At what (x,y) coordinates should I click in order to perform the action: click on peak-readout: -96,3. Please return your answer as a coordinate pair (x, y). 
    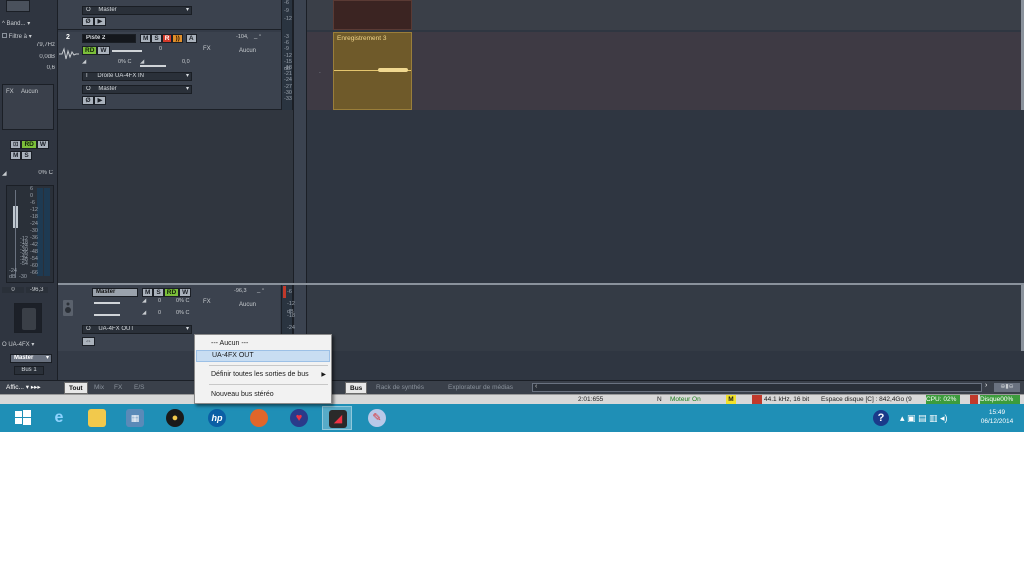
    Looking at the image, I should click on (36, 290).